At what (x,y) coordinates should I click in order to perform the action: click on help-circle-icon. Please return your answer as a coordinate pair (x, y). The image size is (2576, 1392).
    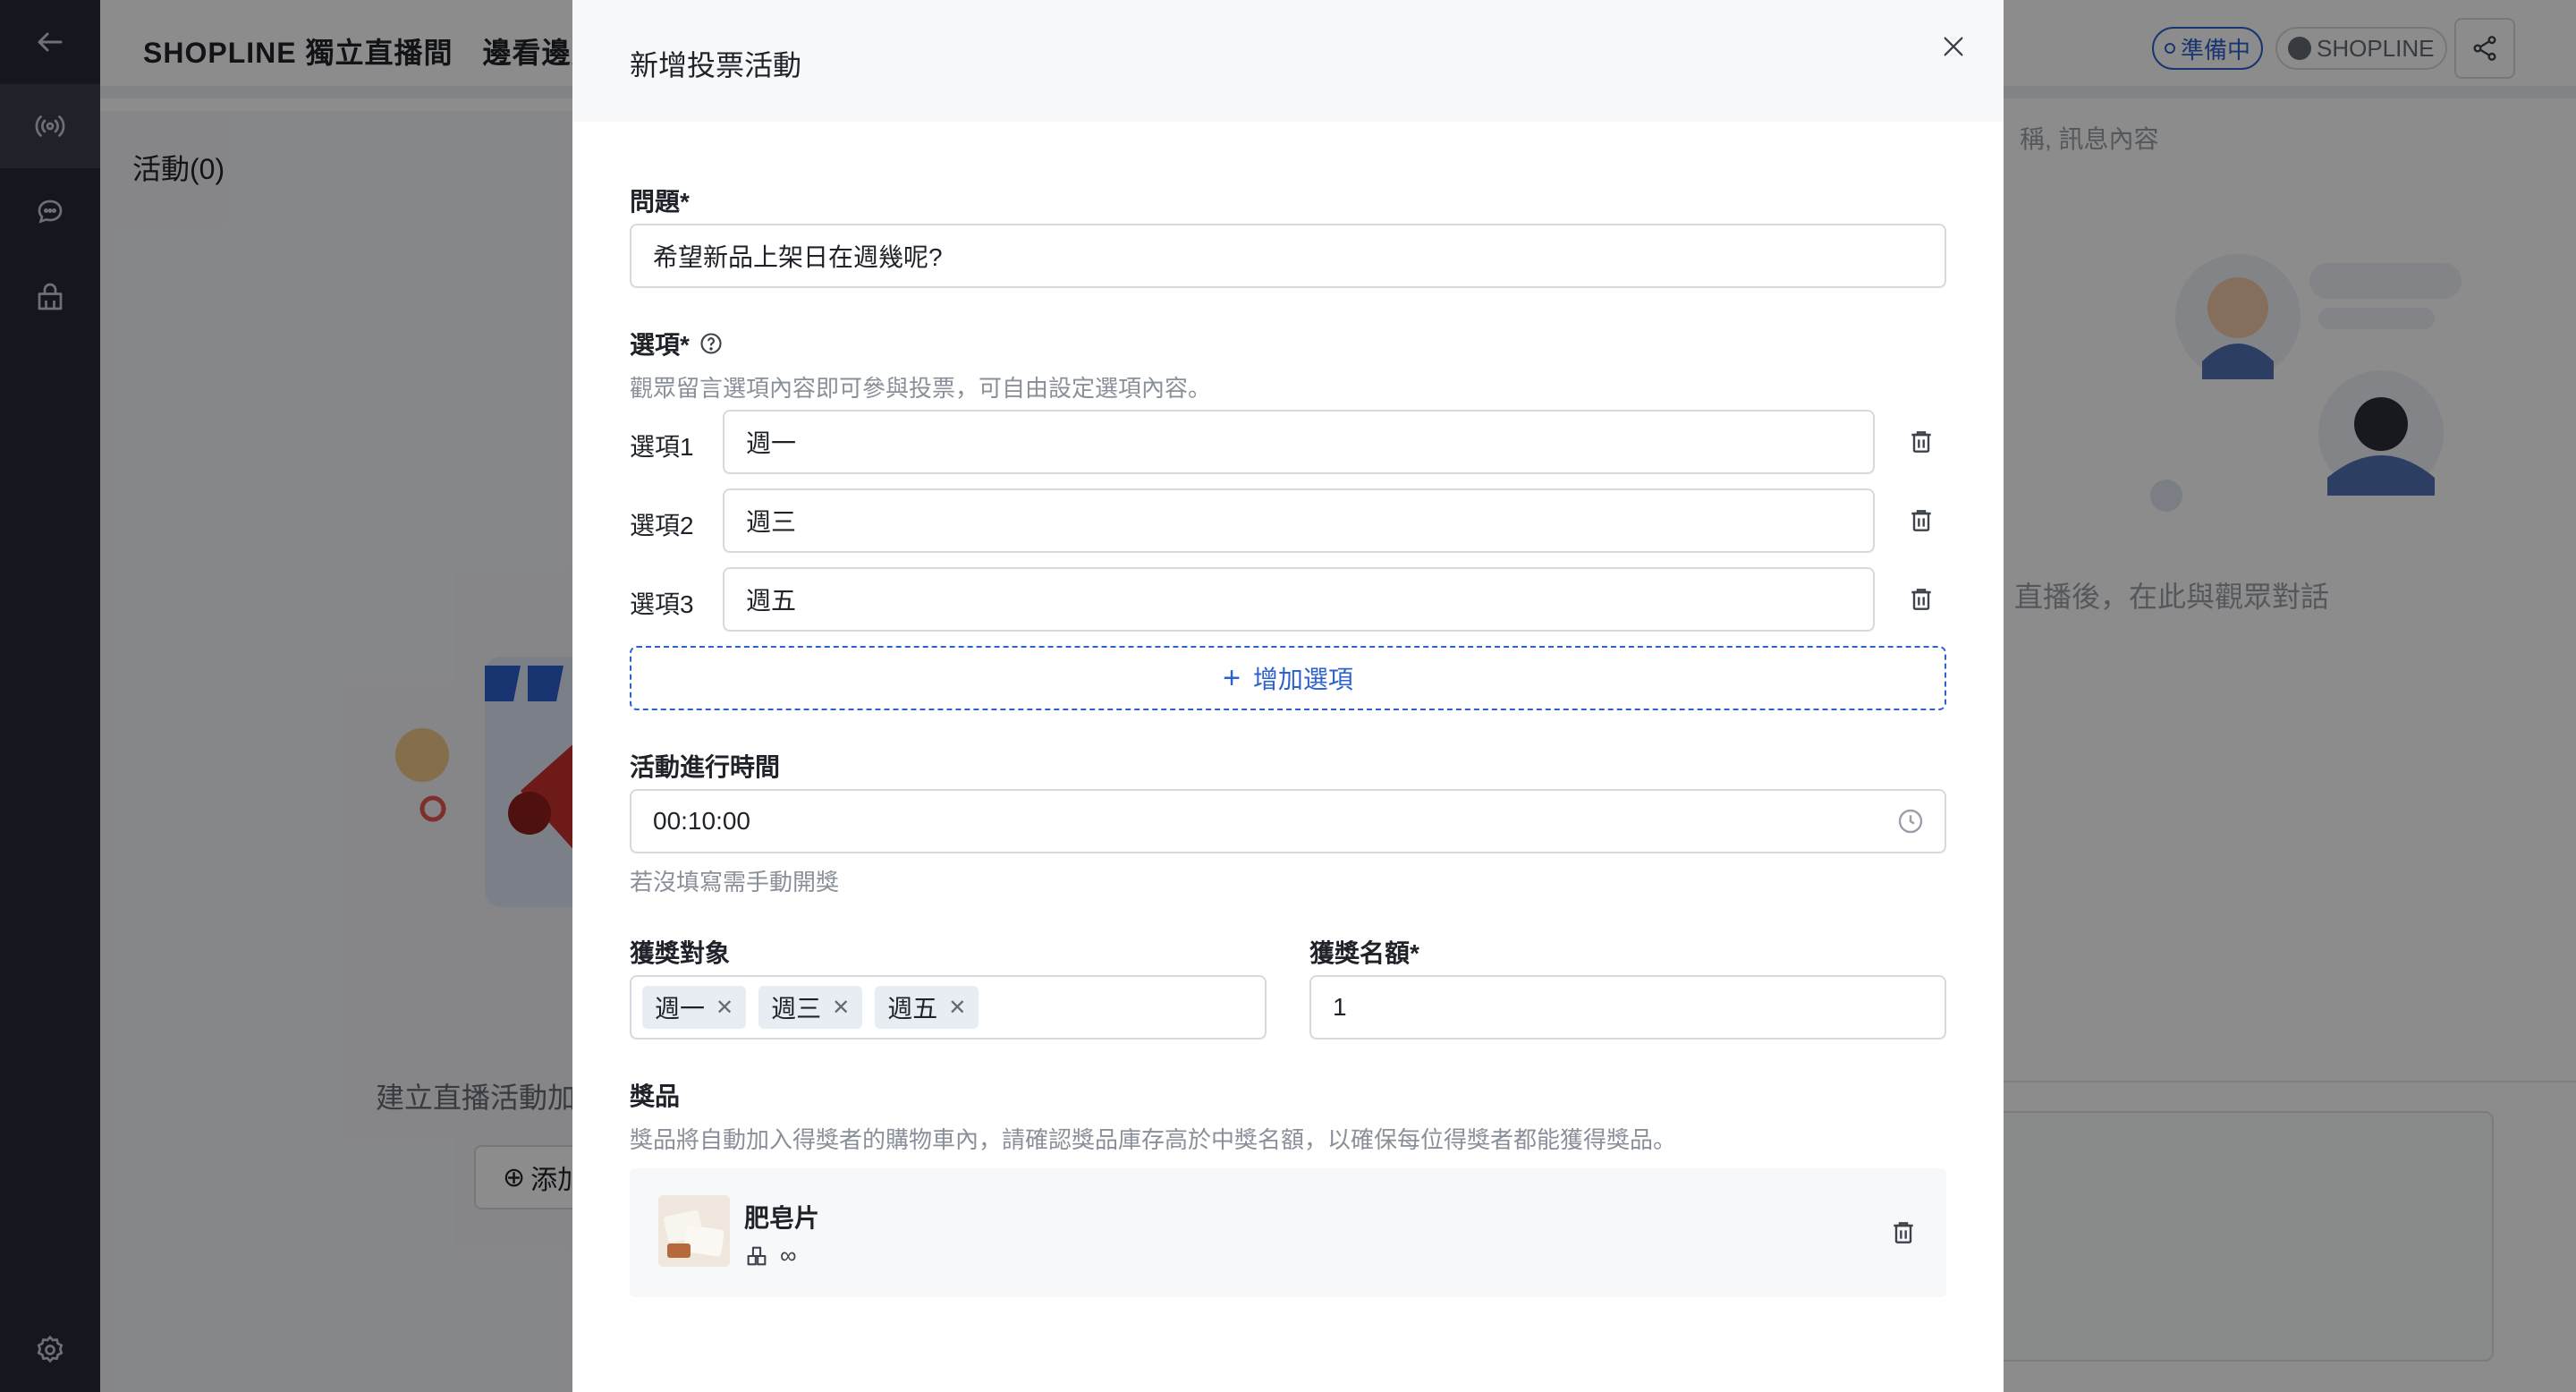
    Looking at the image, I should click on (711, 343).